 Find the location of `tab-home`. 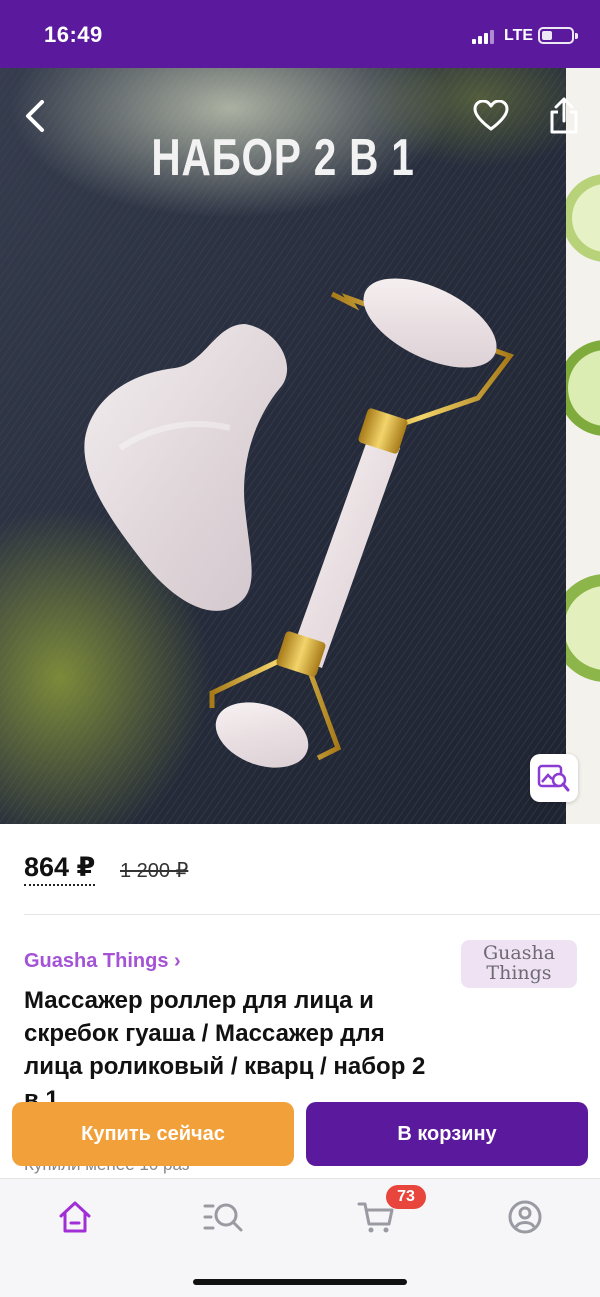

tab-home is located at coordinates (75, 1217).